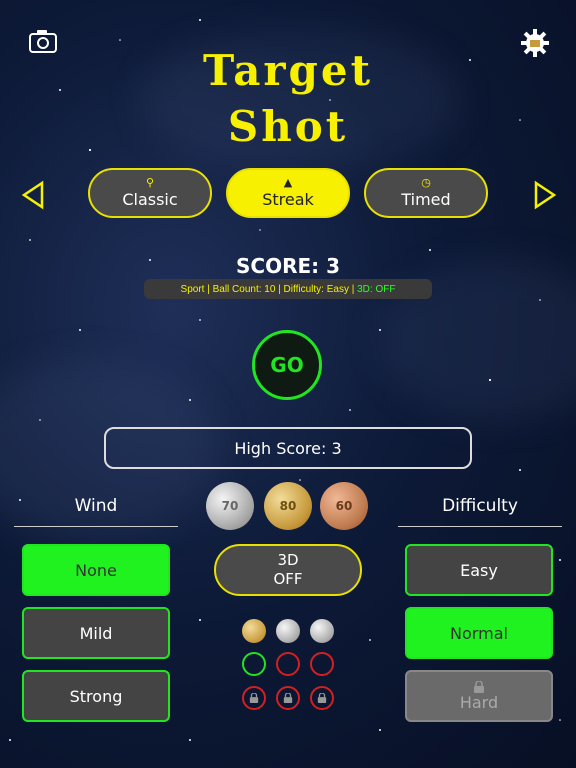  What do you see at coordinates (254, 664) in the screenshot?
I see `progress-slot-open` at bounding box center [254, 664].